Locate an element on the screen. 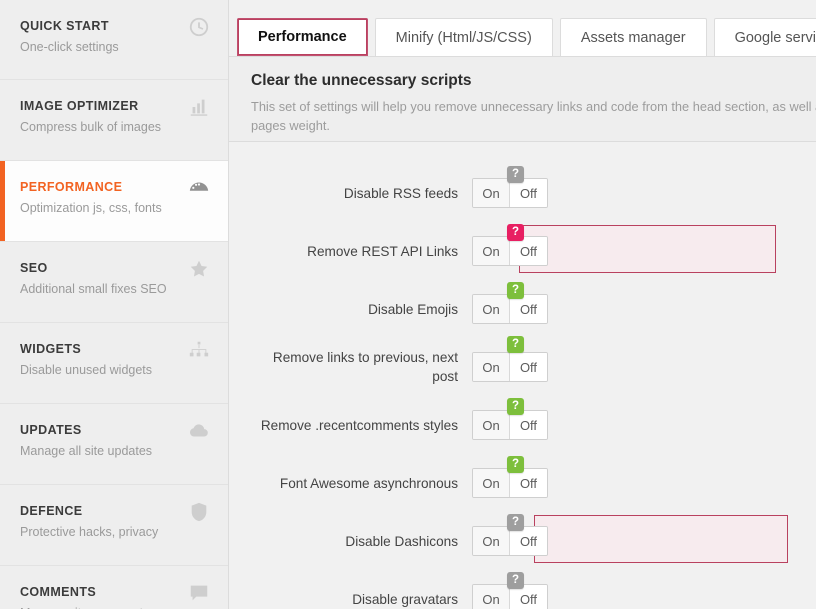 This screenshot has width=816, height=609. setting-label: Font Awesome asynchronous is located at coordinates (368, 483).